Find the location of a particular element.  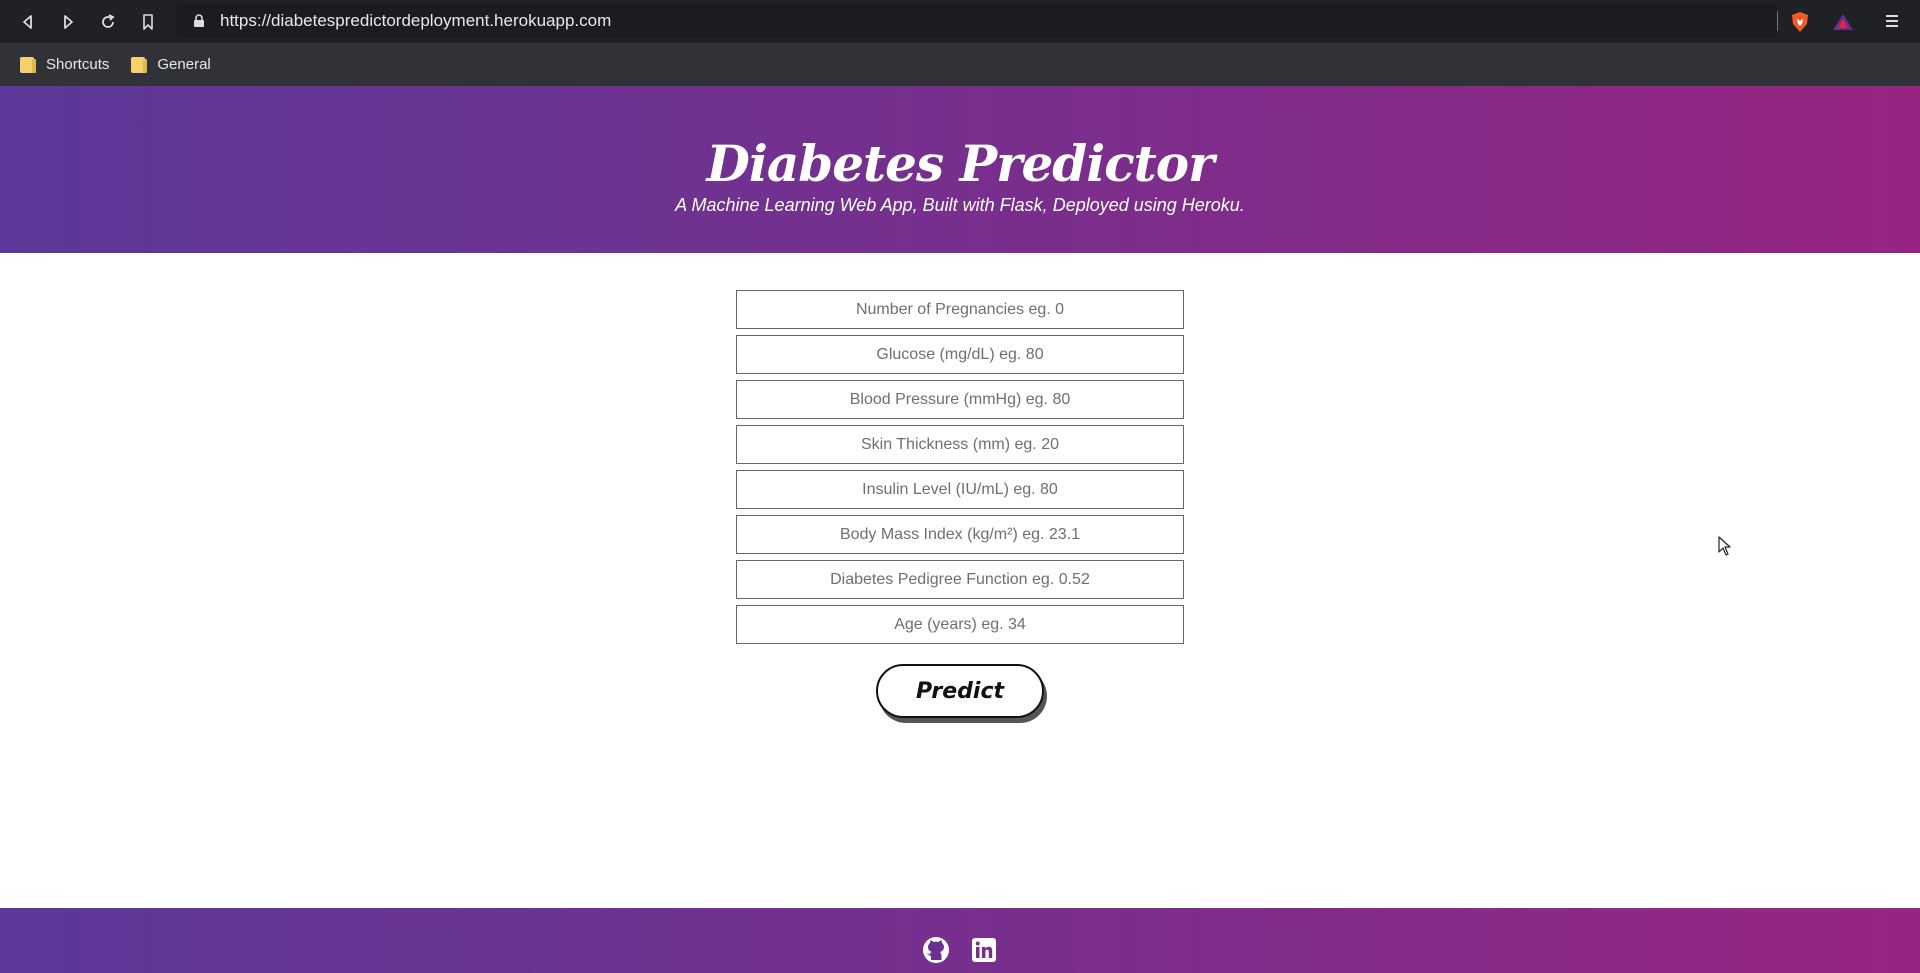

pregnancies-input is located at coordinates (960, 309).